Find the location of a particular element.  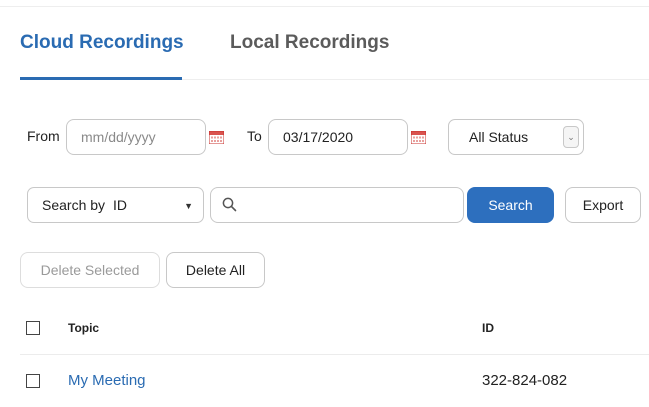

from-date-input is located at coordinates (136, 137).